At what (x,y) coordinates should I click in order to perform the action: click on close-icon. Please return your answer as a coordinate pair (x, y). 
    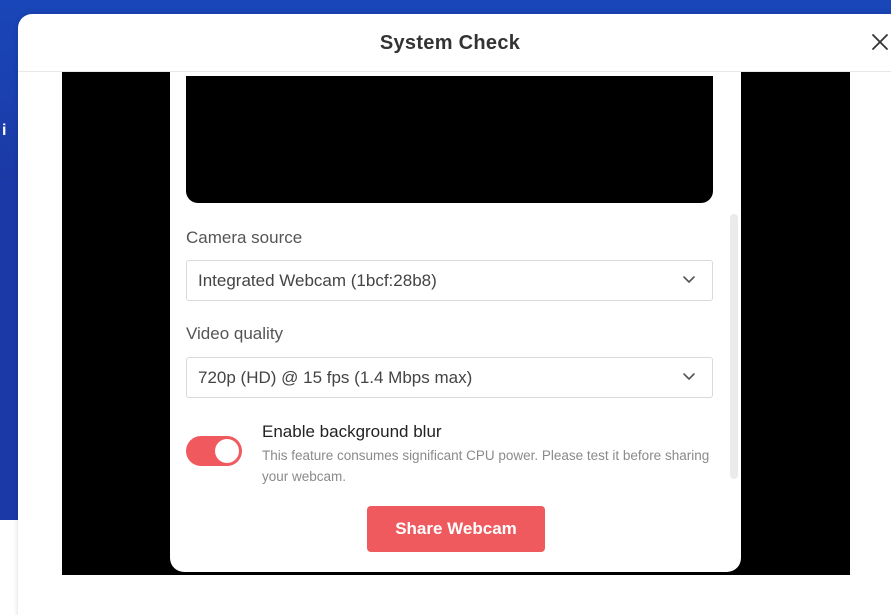
    Looking at the image, I should click on (880, 42).